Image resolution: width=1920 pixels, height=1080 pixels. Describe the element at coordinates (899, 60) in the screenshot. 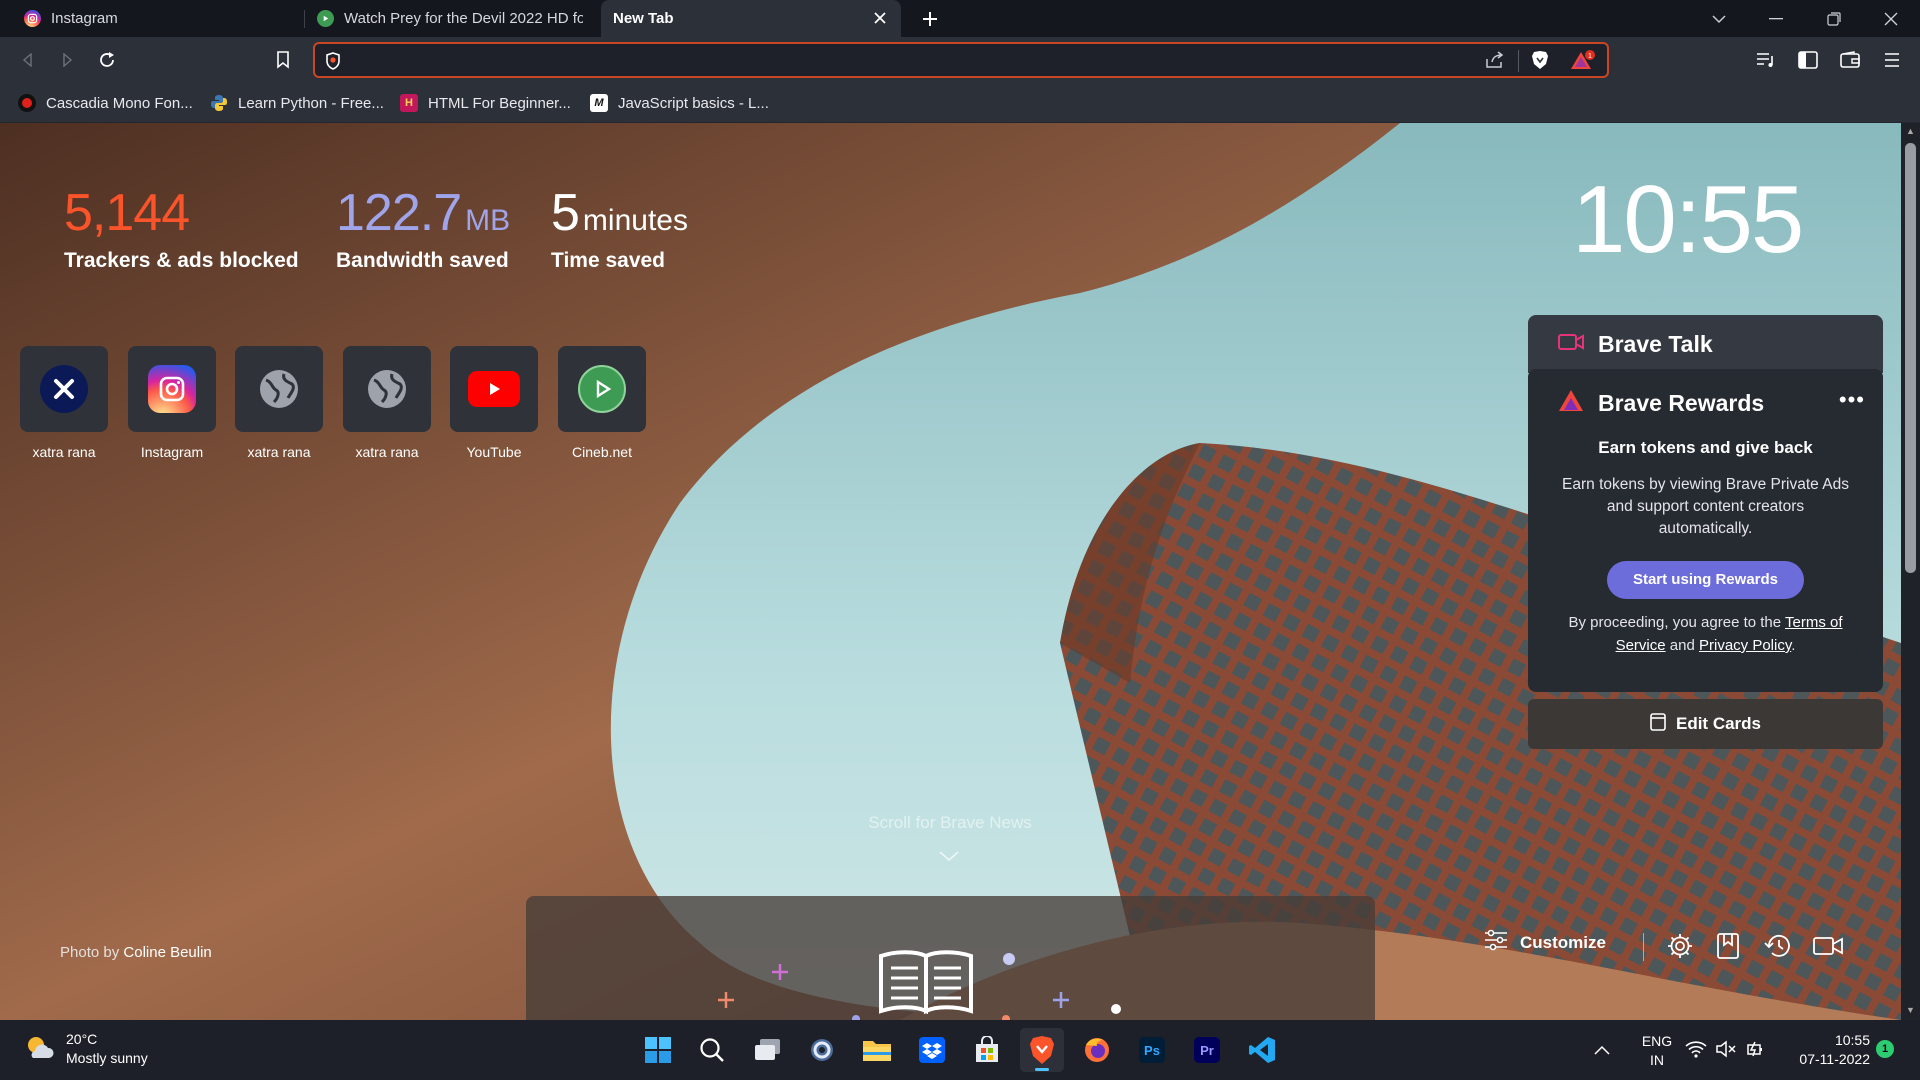

I see `address-input` at that location.